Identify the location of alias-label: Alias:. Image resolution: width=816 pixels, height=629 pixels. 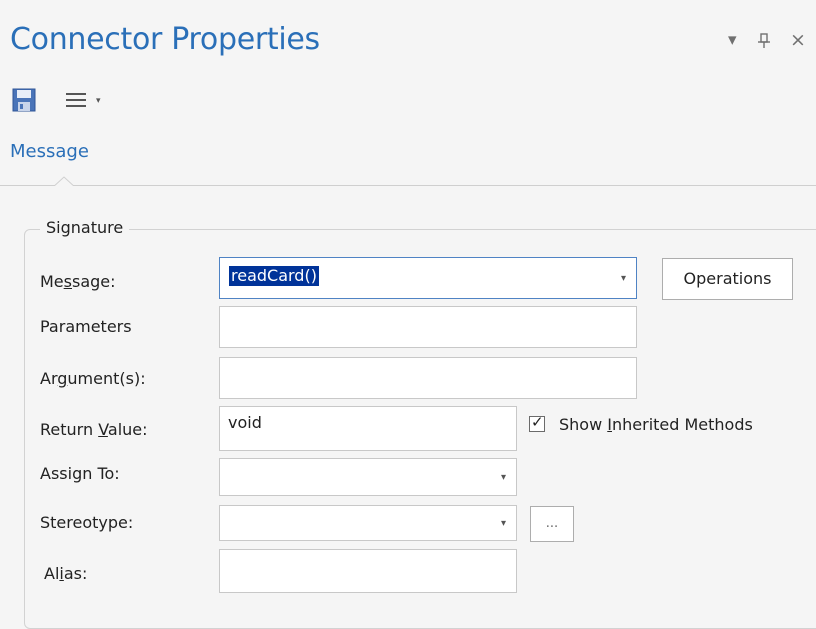
(66, 573).